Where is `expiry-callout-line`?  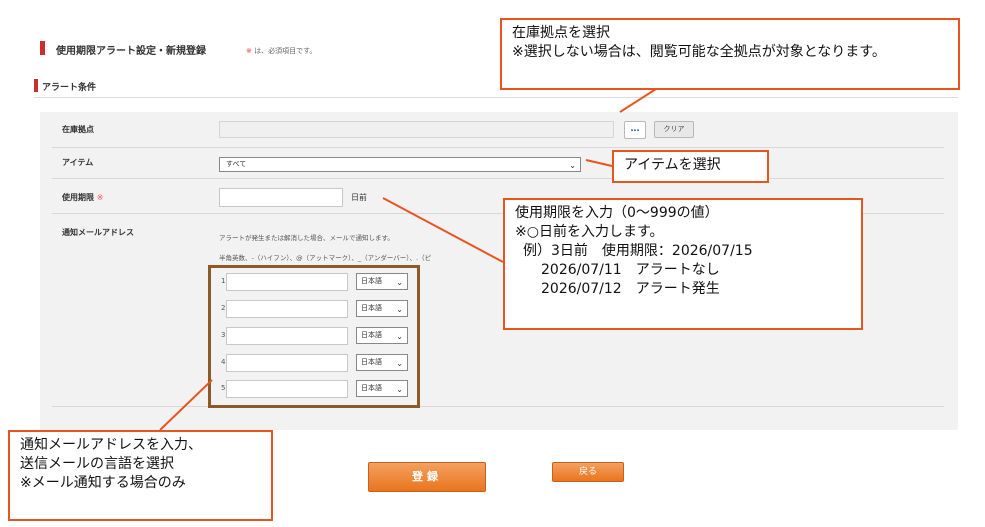
expiry-callout-line is located at coordinates (443, 230).